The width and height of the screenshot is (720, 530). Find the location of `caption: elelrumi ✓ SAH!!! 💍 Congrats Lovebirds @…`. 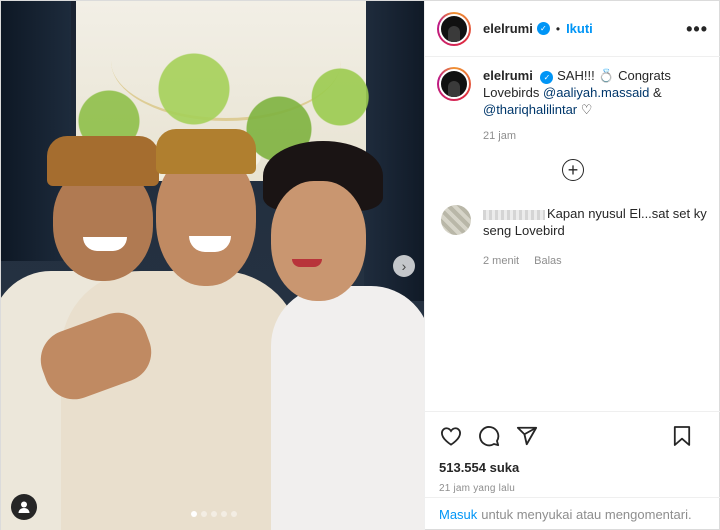

caption: elelrumi ✓ SAH!!! 💍 Congrats Lovebirds @… is located at coordinates (574, 106).